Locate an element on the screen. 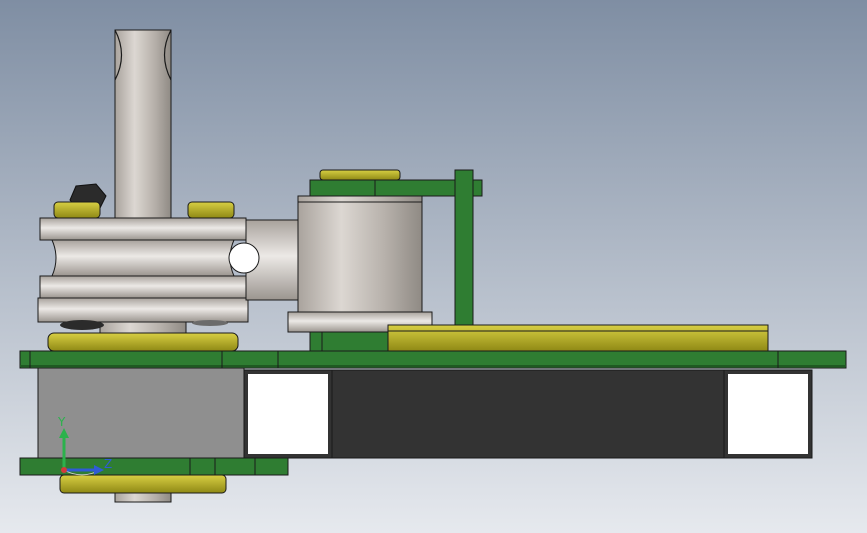 The height and width of the screenshot is (533, 867). bottom-bearing-washer is located at coordinates (143, 484).